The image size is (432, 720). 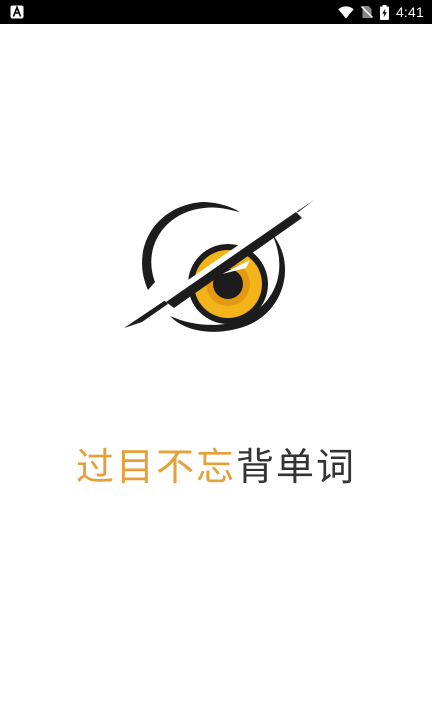 What do you see at coordinates (409, 12) in the screenshot?
I see `status-time: 4:41` at bounding box center [409, 12].